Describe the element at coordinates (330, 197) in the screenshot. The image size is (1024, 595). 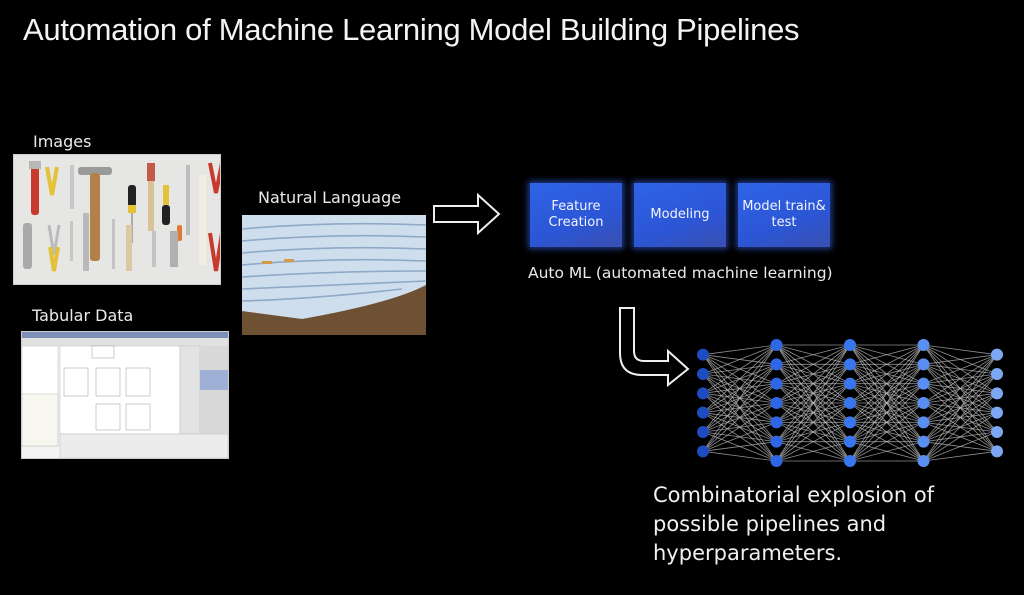
I see `natural-language-label: Natural Language` at that location.